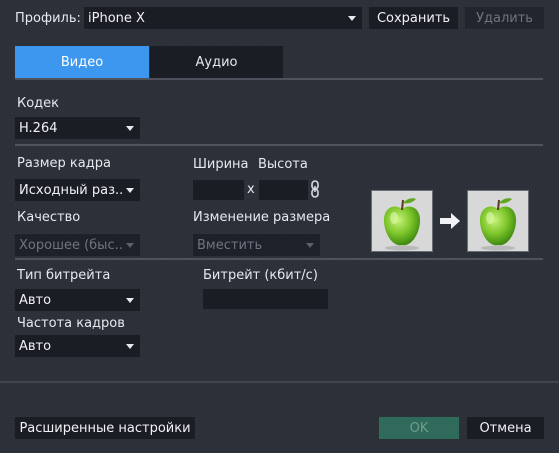 The image size is (559, 453). I want to click on delete-button: Удалить, so click(504, 18).